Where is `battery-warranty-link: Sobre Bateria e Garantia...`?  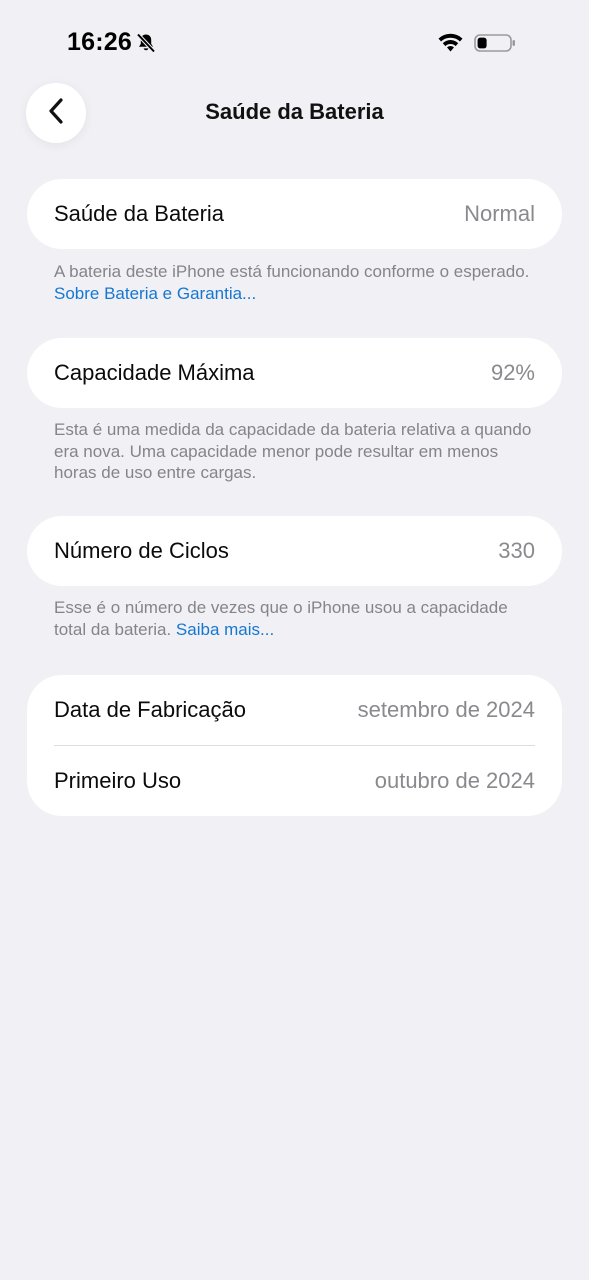
battery-warranty-link: Sobre Bateria e Garantia... is located at coordinates (155, 293).